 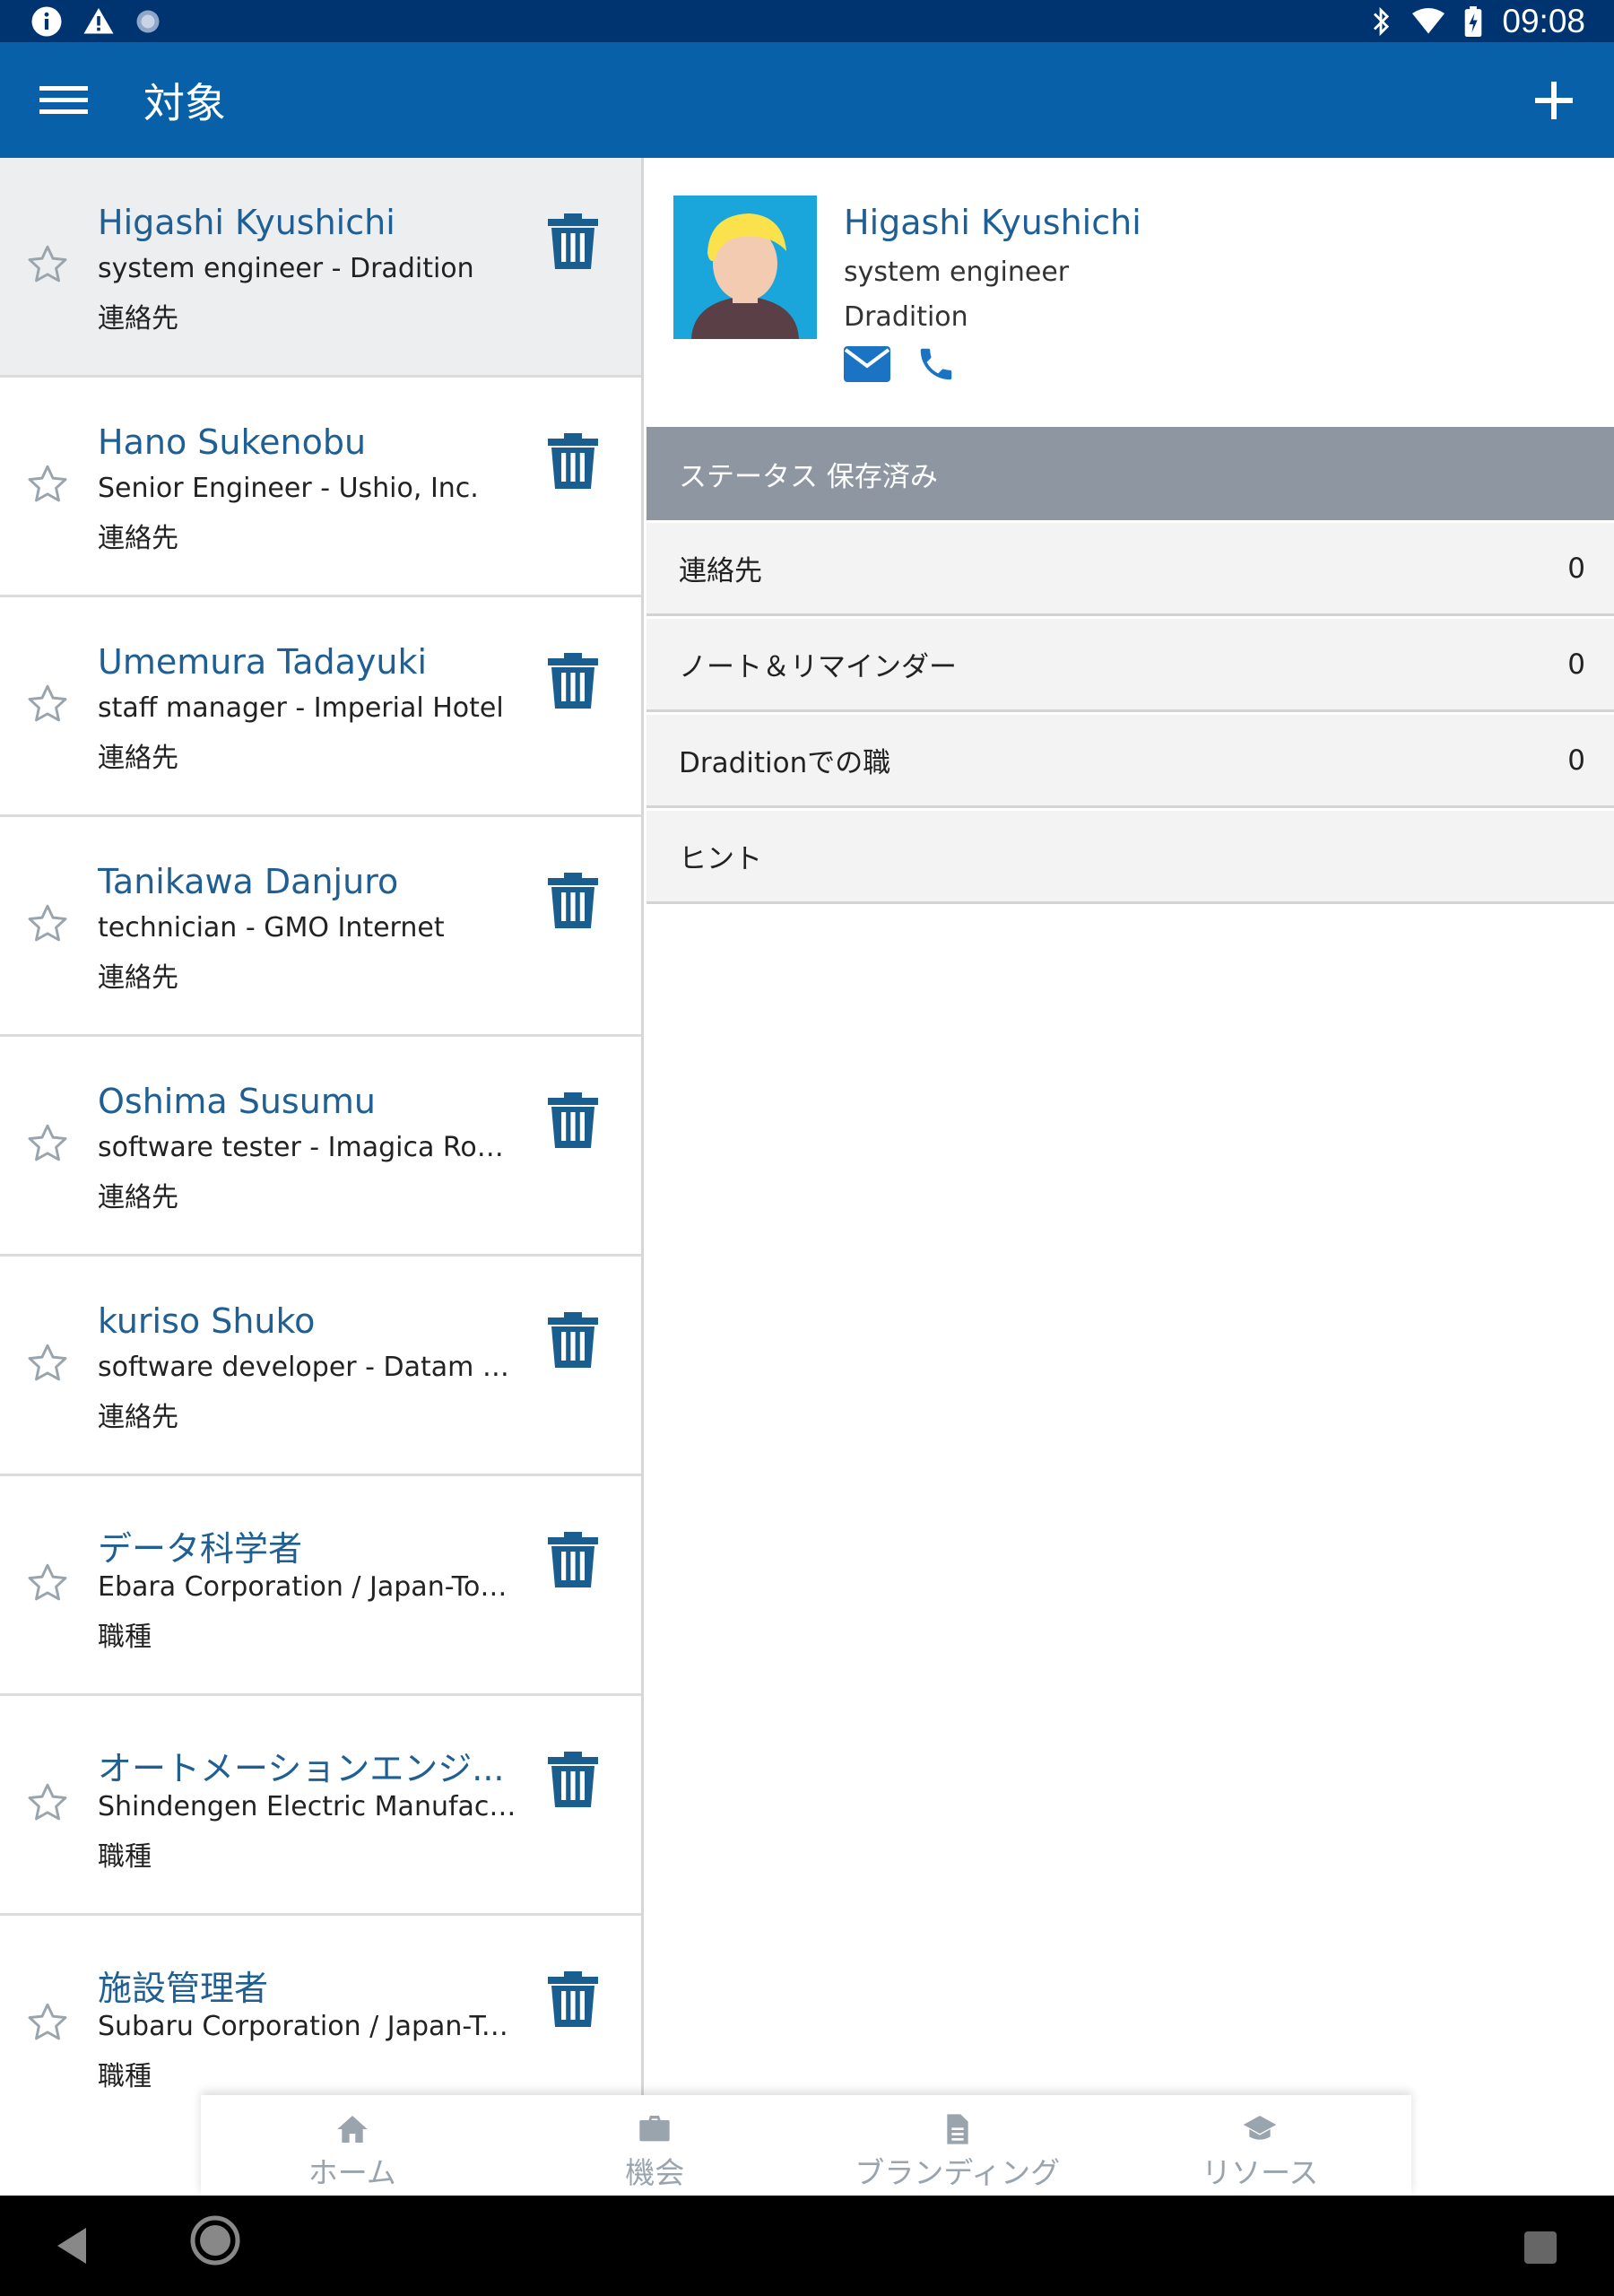 I want to click on contact-name: Higashi Kyushichi, so click(x=246, y=222).